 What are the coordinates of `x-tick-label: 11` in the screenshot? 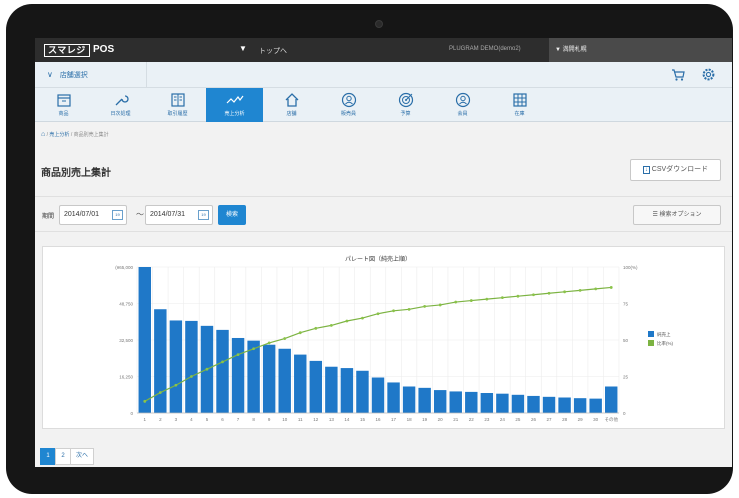 It's located at (300, 419).